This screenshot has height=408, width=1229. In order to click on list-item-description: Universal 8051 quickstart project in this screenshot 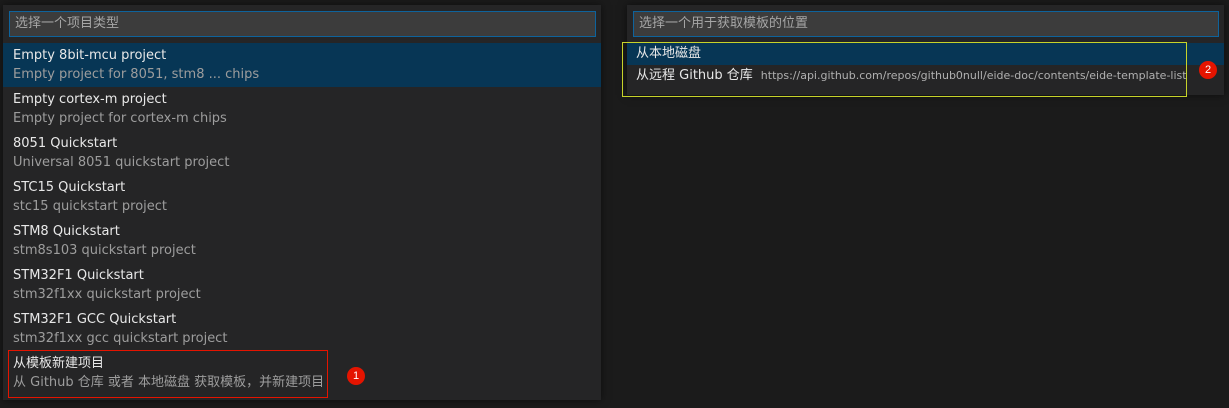, I will do `click(121, 162)`.